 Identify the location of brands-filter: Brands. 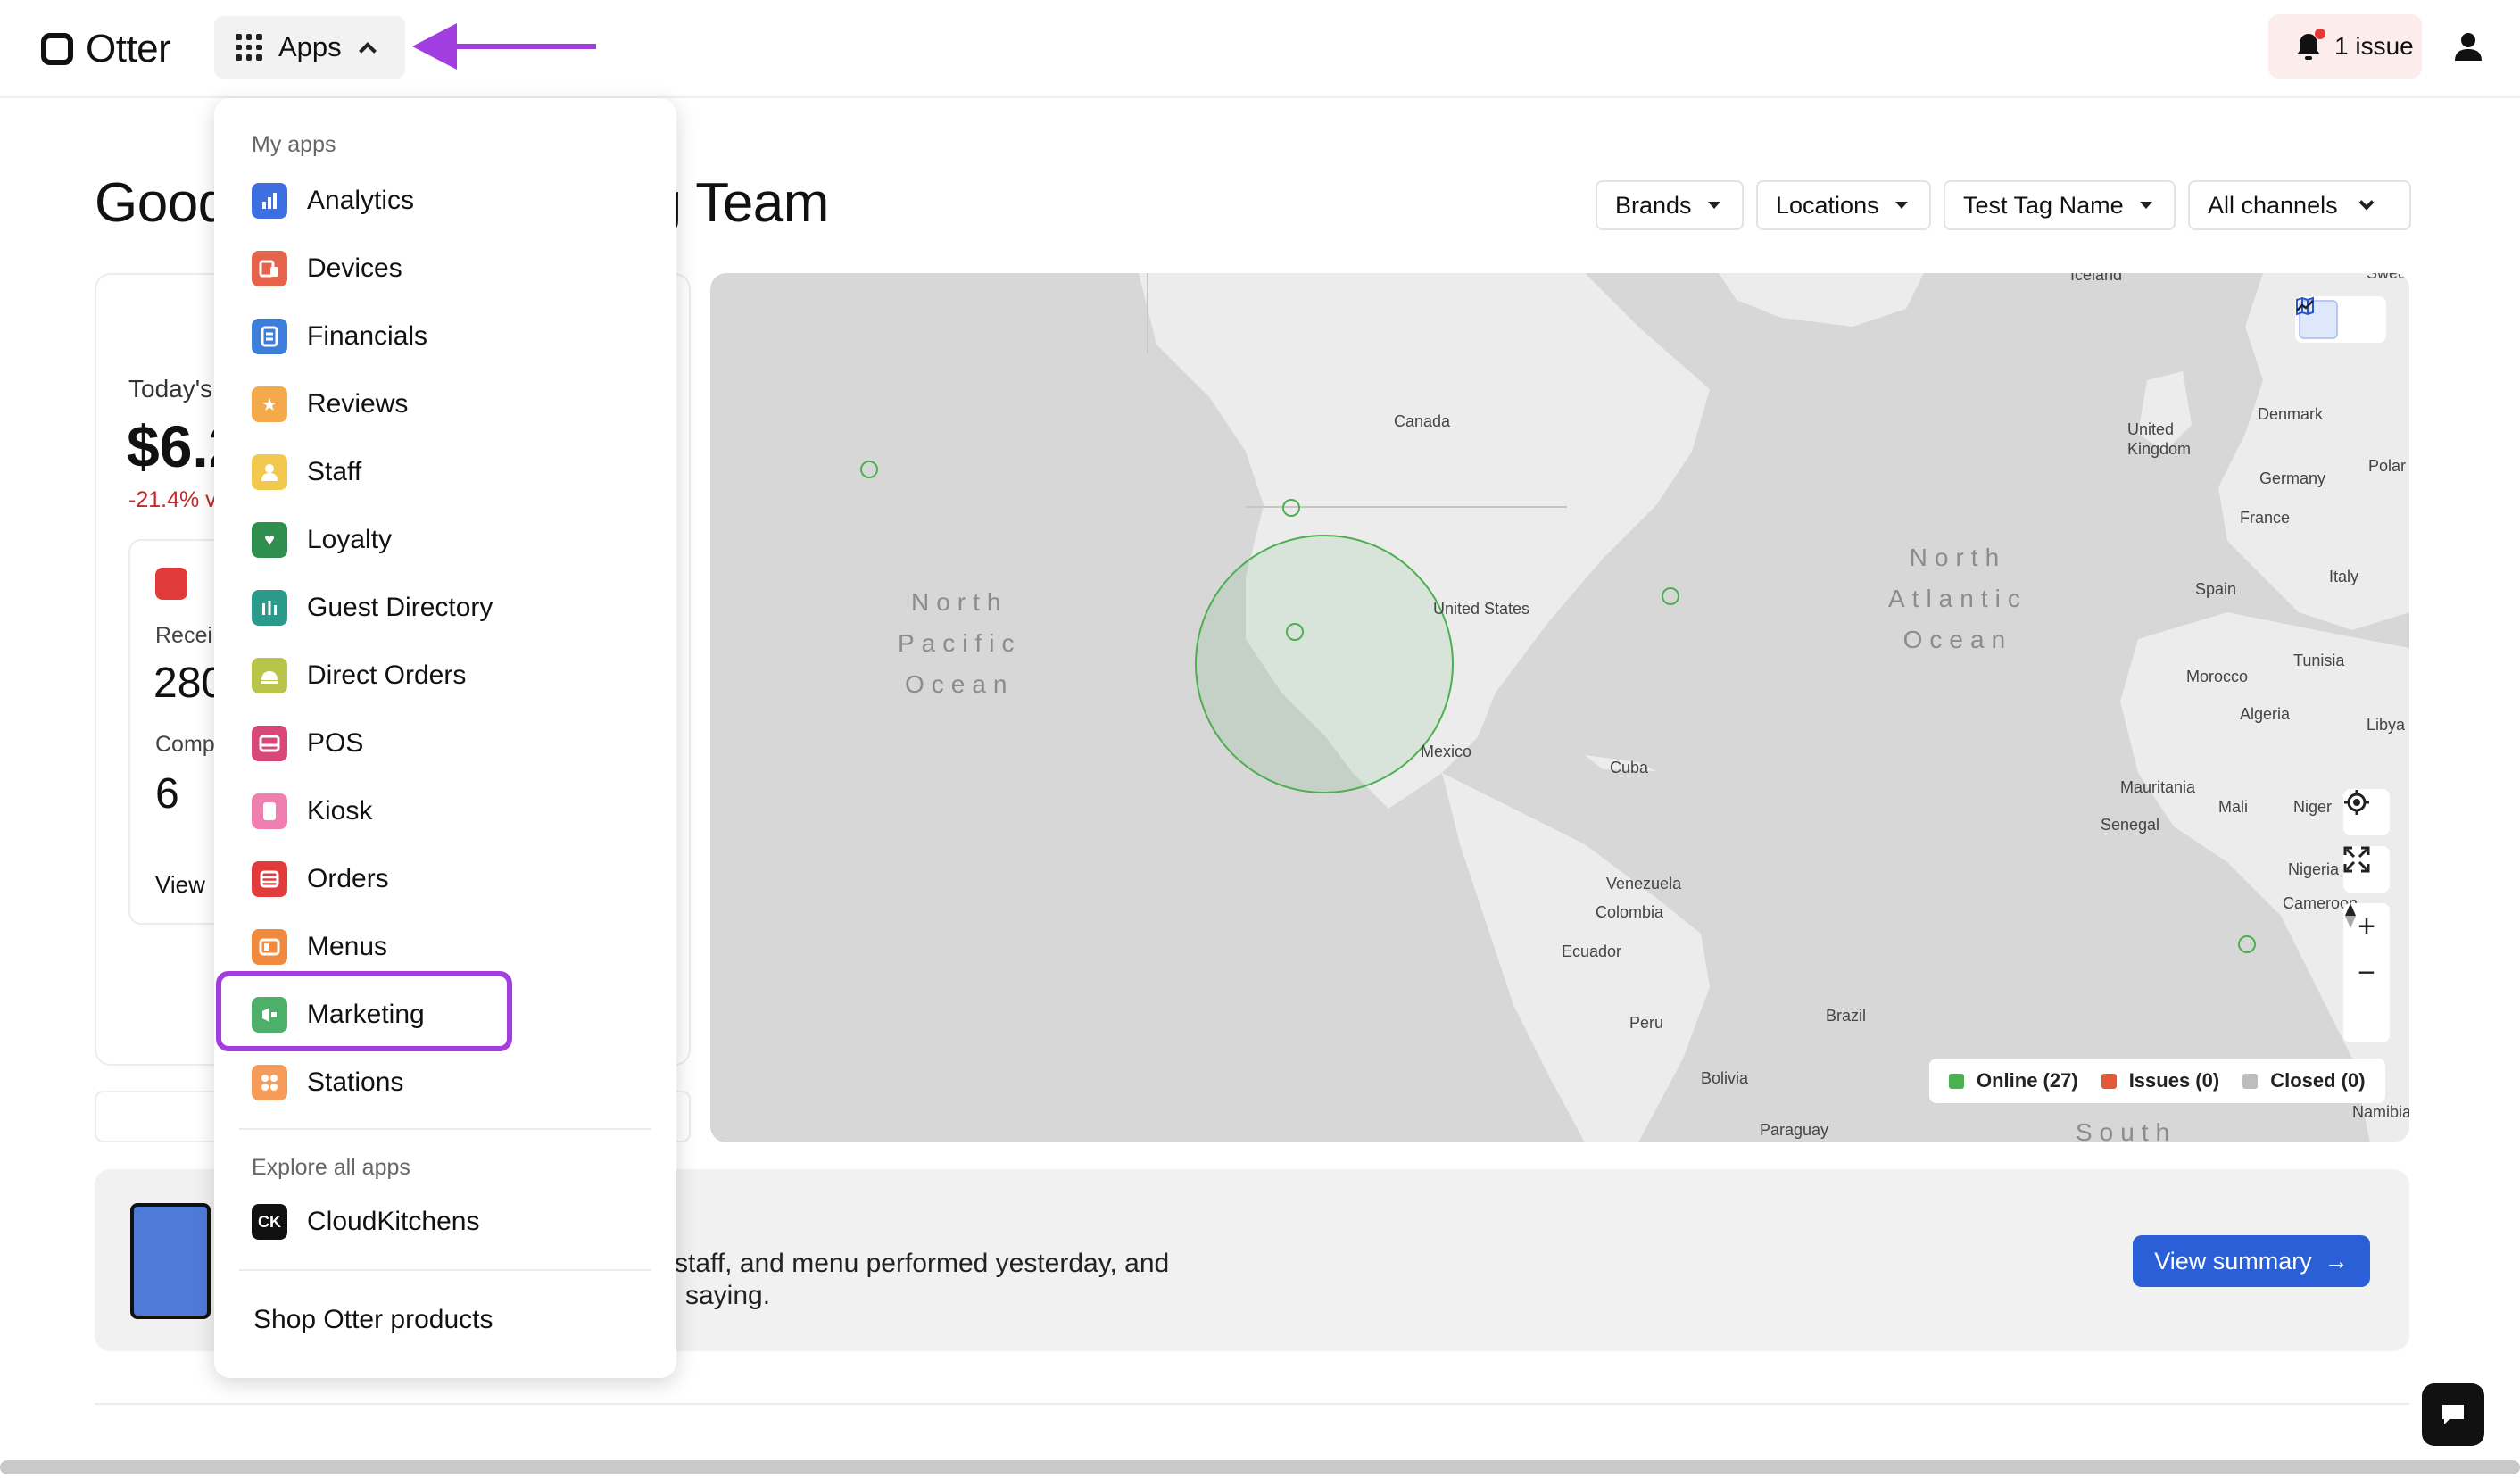
(1670, 205).